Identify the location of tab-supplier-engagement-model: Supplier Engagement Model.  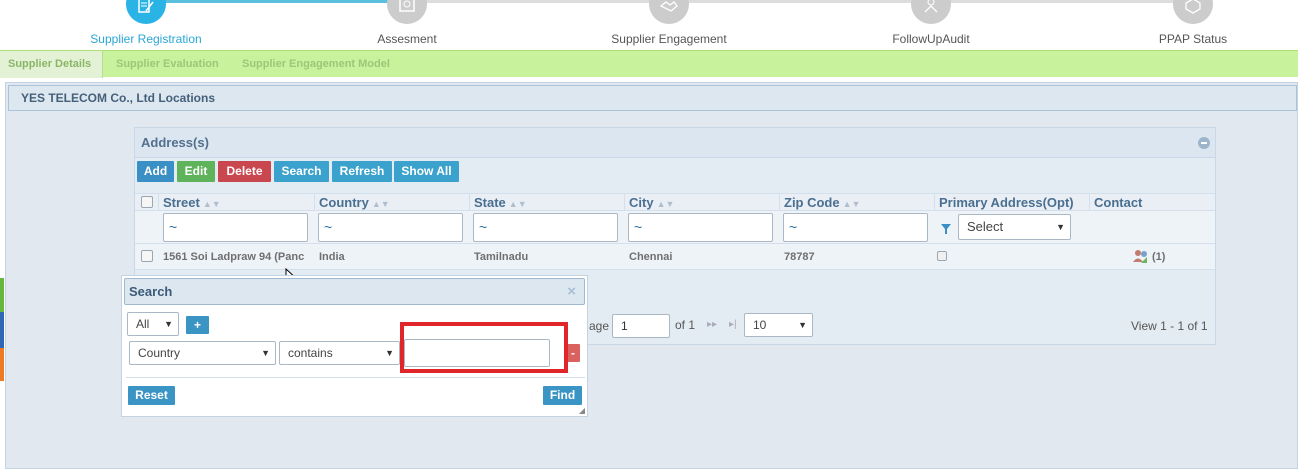
(316, 64).